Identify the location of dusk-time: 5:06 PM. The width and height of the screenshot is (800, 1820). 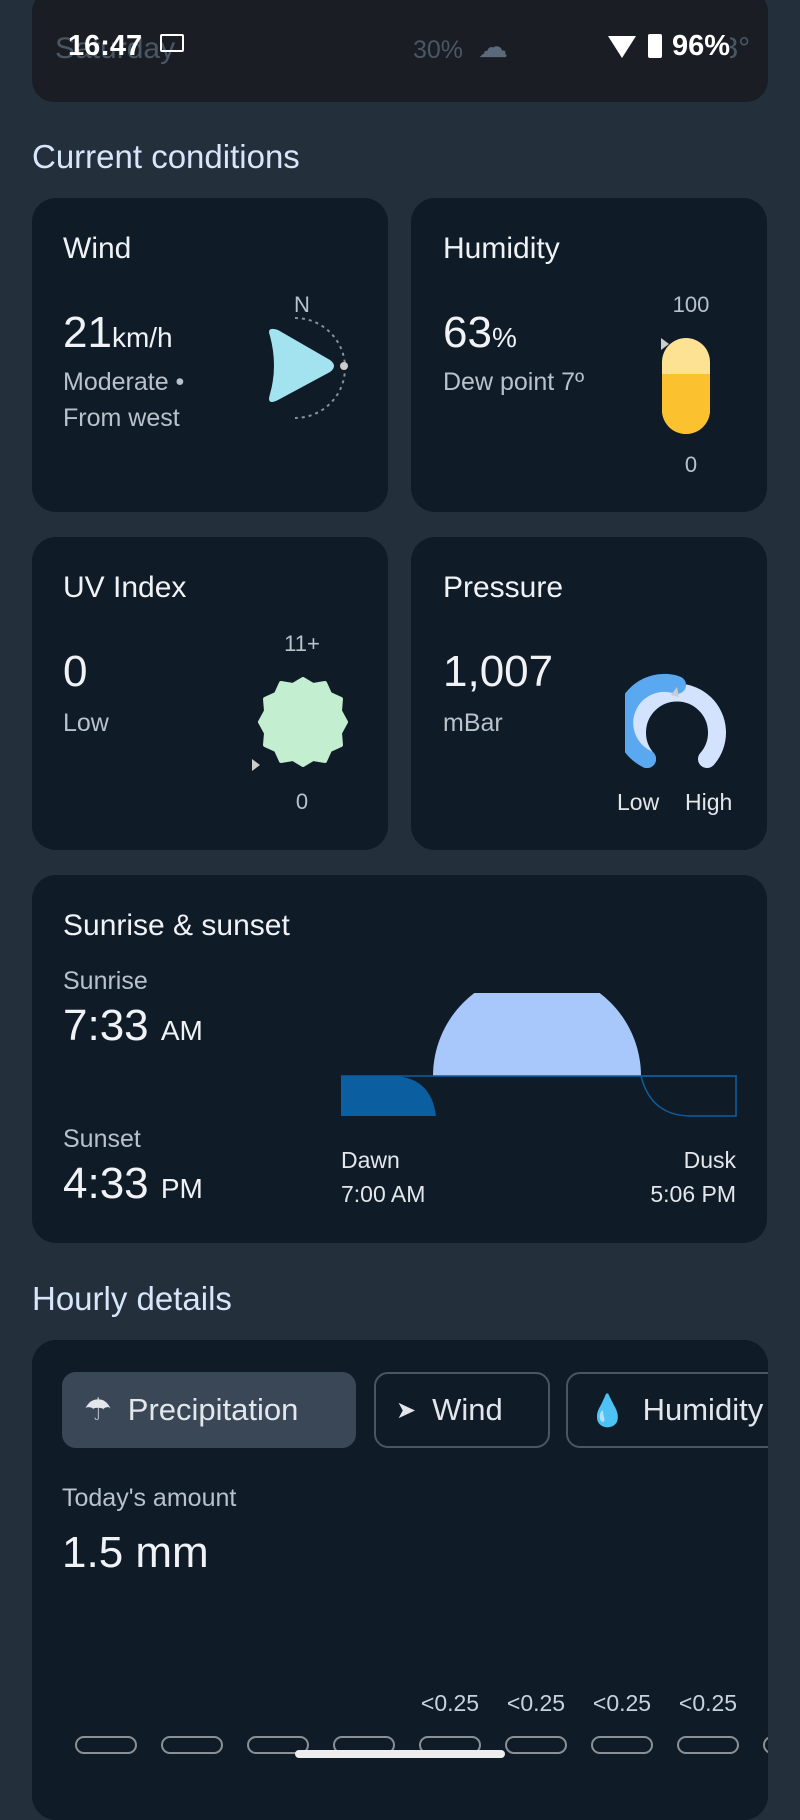
(693, 1194).